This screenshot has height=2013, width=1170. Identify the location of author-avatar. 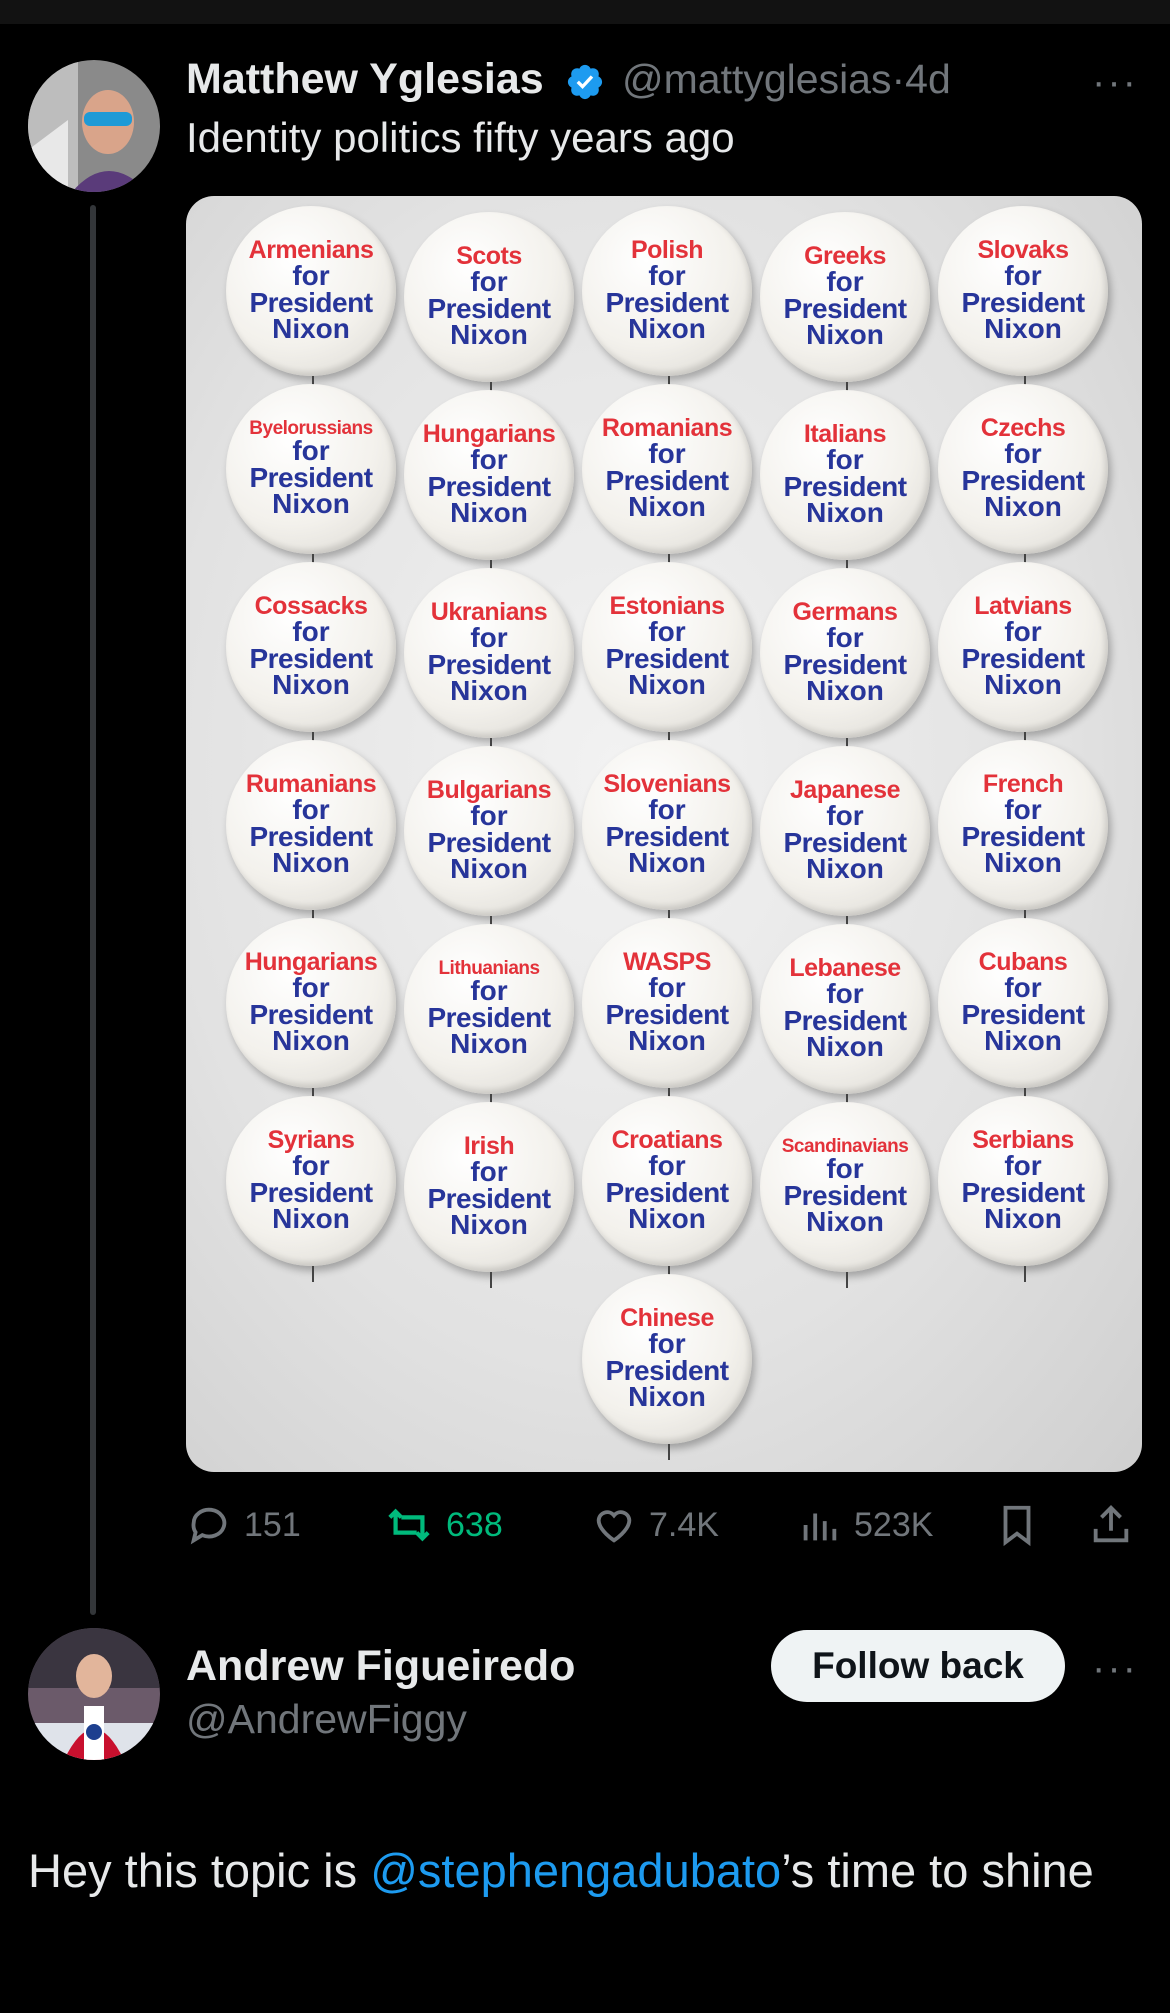
(94, 126).